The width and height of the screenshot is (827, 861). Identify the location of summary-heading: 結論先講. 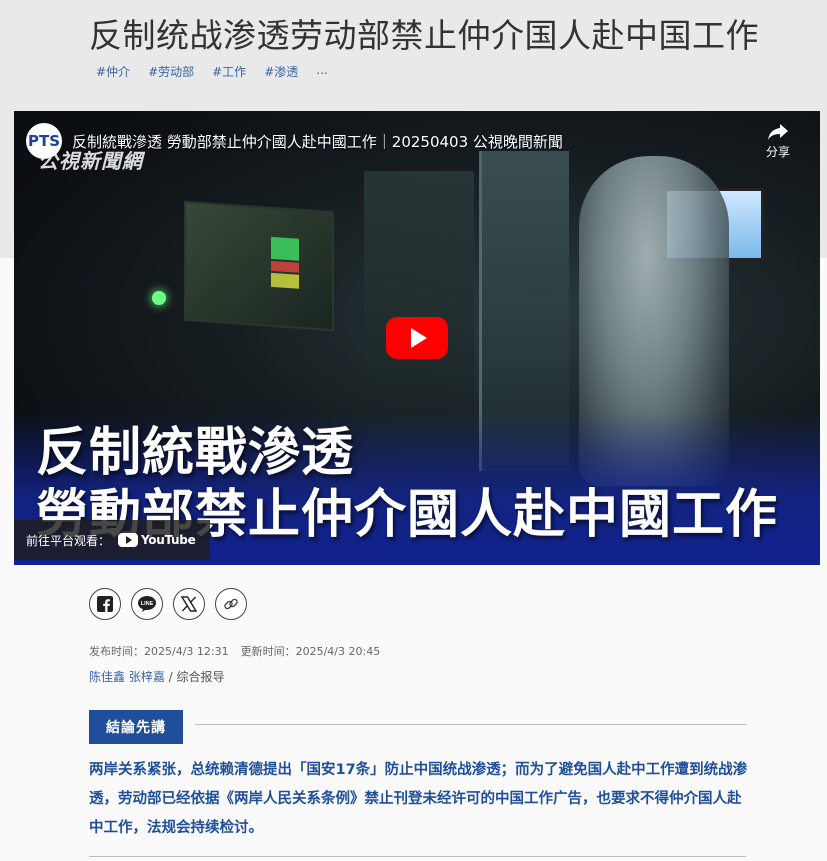
(136, 727).